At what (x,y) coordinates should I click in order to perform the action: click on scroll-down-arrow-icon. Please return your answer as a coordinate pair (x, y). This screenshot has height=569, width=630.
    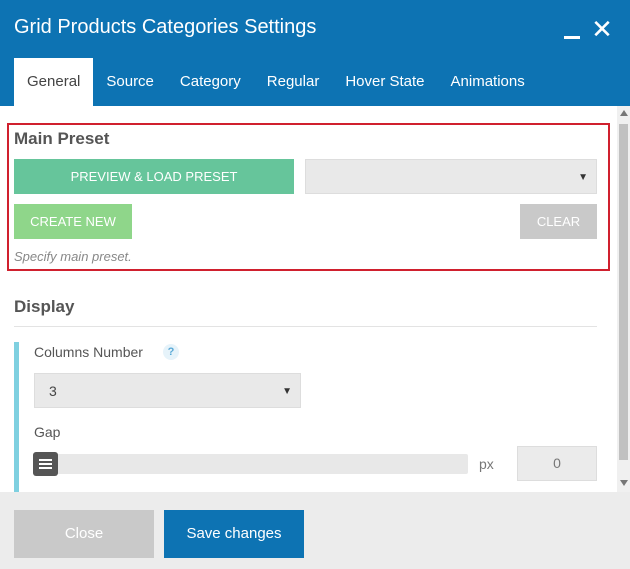
    Looking at the image, I should click on (624, 483).